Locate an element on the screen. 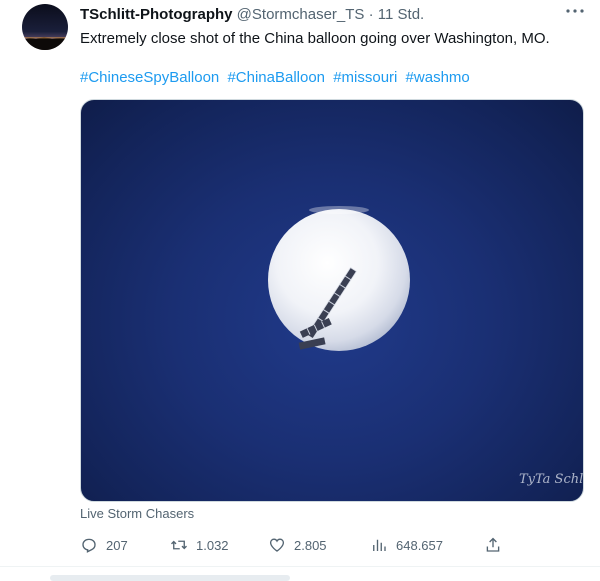 The image size is (600, 581). action-bar: 207 1.032 2.805 648.657 is located at coordinates (300, 545).